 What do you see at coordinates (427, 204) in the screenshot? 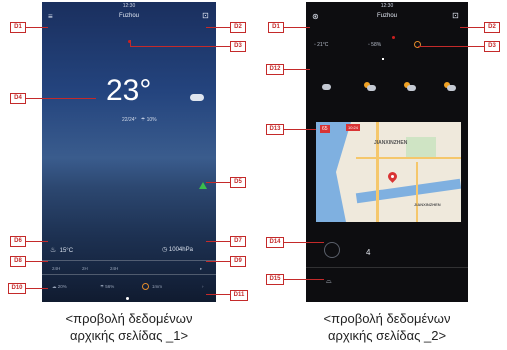
I see `map-area-label-2: JIANXINZHEN` at bounding box center [427, 204].